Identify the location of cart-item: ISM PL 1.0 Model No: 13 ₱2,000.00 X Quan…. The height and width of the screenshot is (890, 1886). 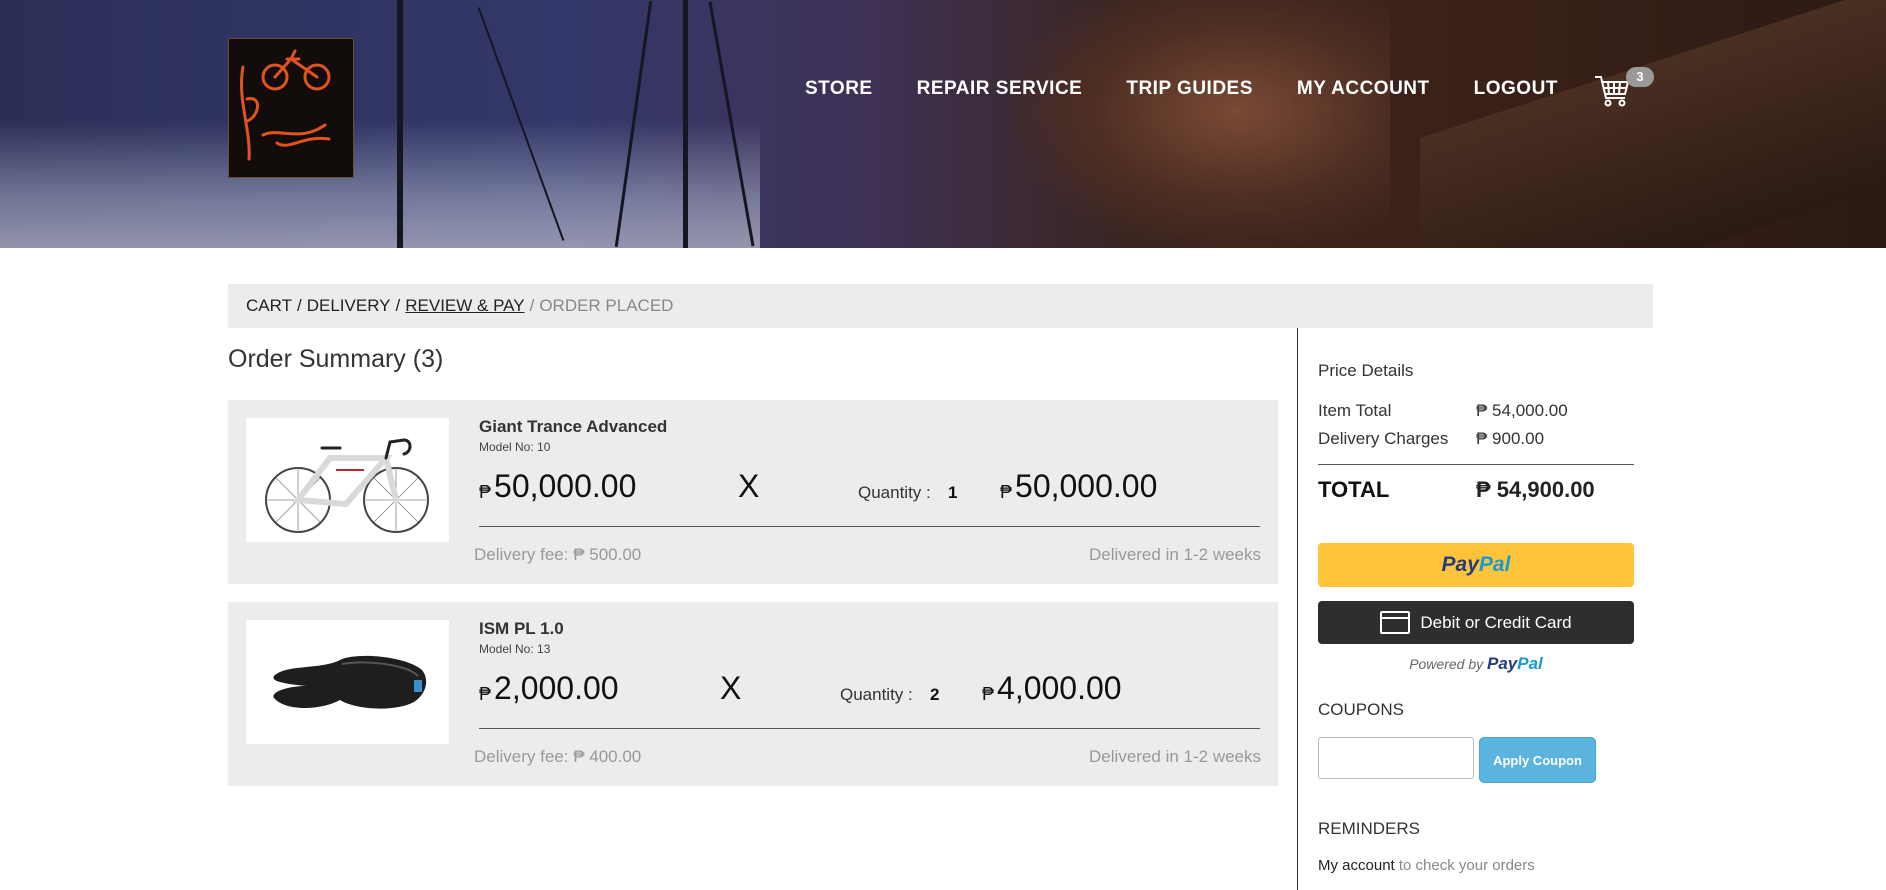
(753, 694).